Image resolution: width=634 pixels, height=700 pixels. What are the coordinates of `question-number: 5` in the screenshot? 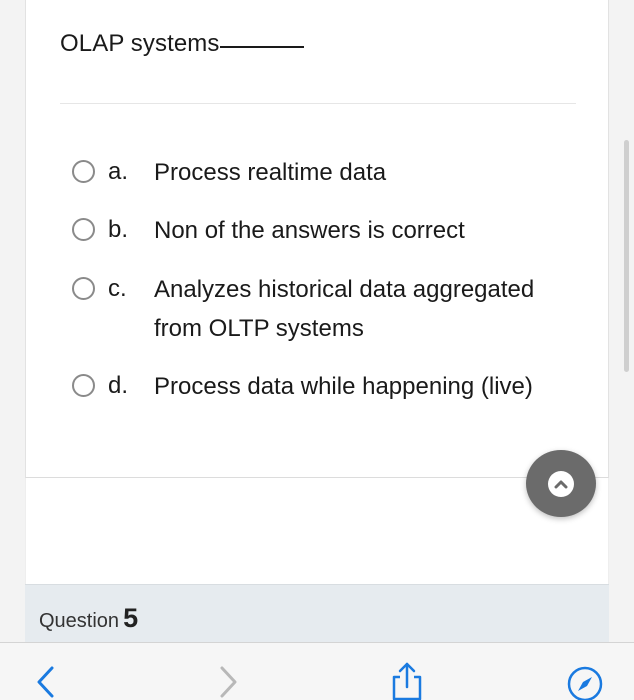 It's located at (131, 618).